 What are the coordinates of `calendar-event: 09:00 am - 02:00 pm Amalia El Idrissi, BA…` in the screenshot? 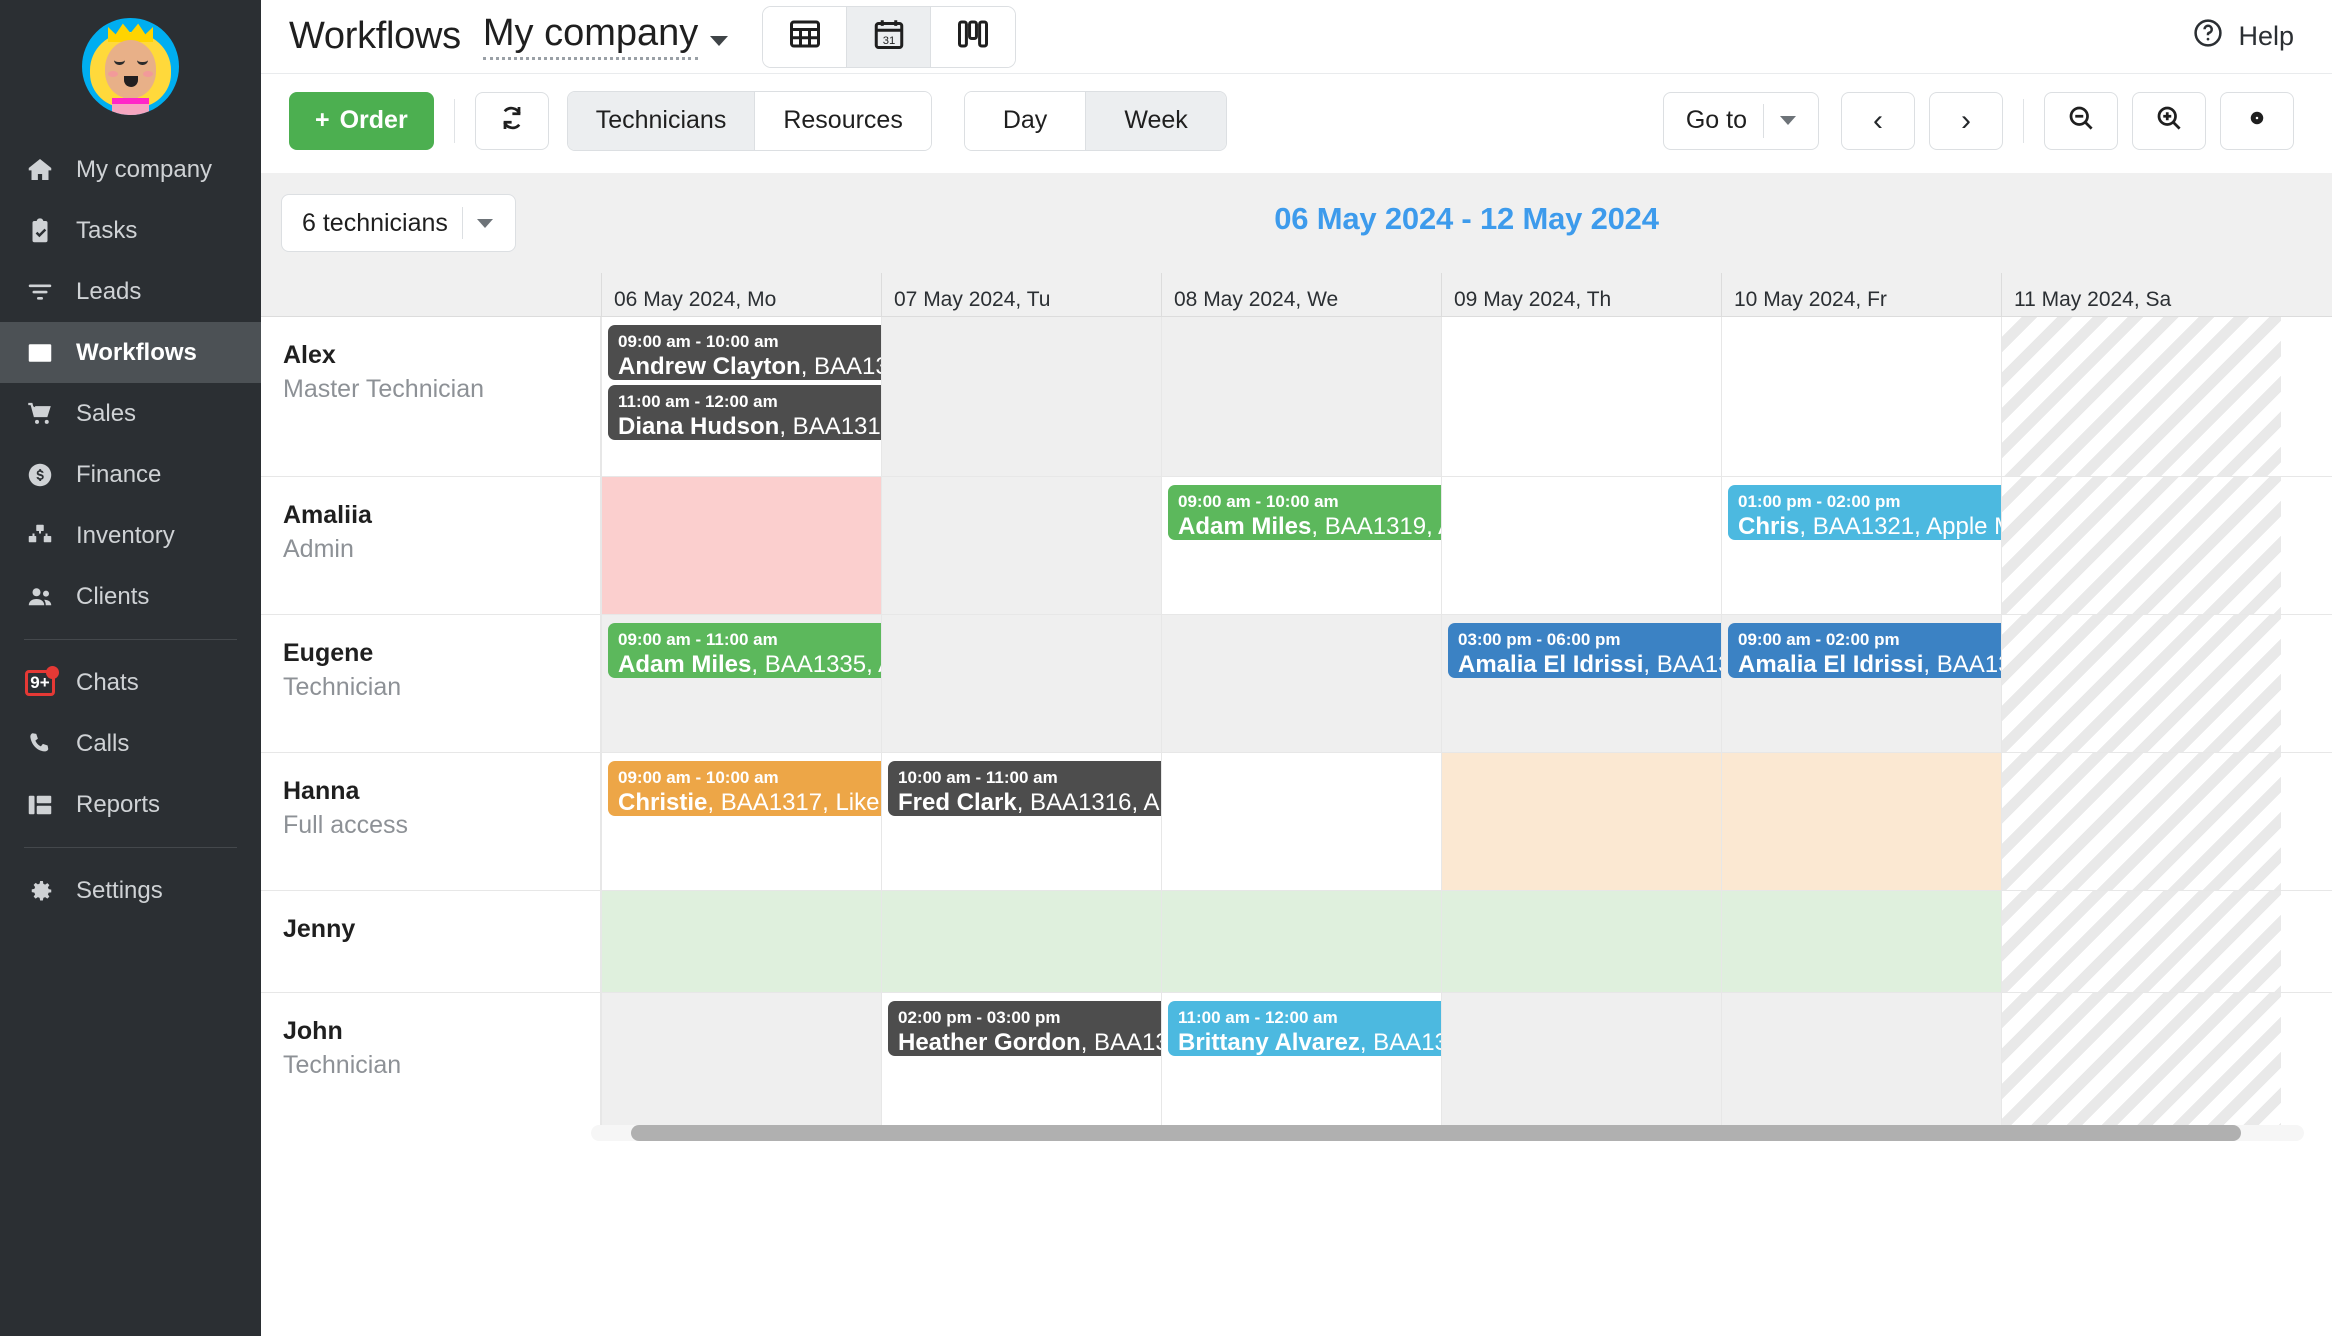 It's located at (1888, 650).